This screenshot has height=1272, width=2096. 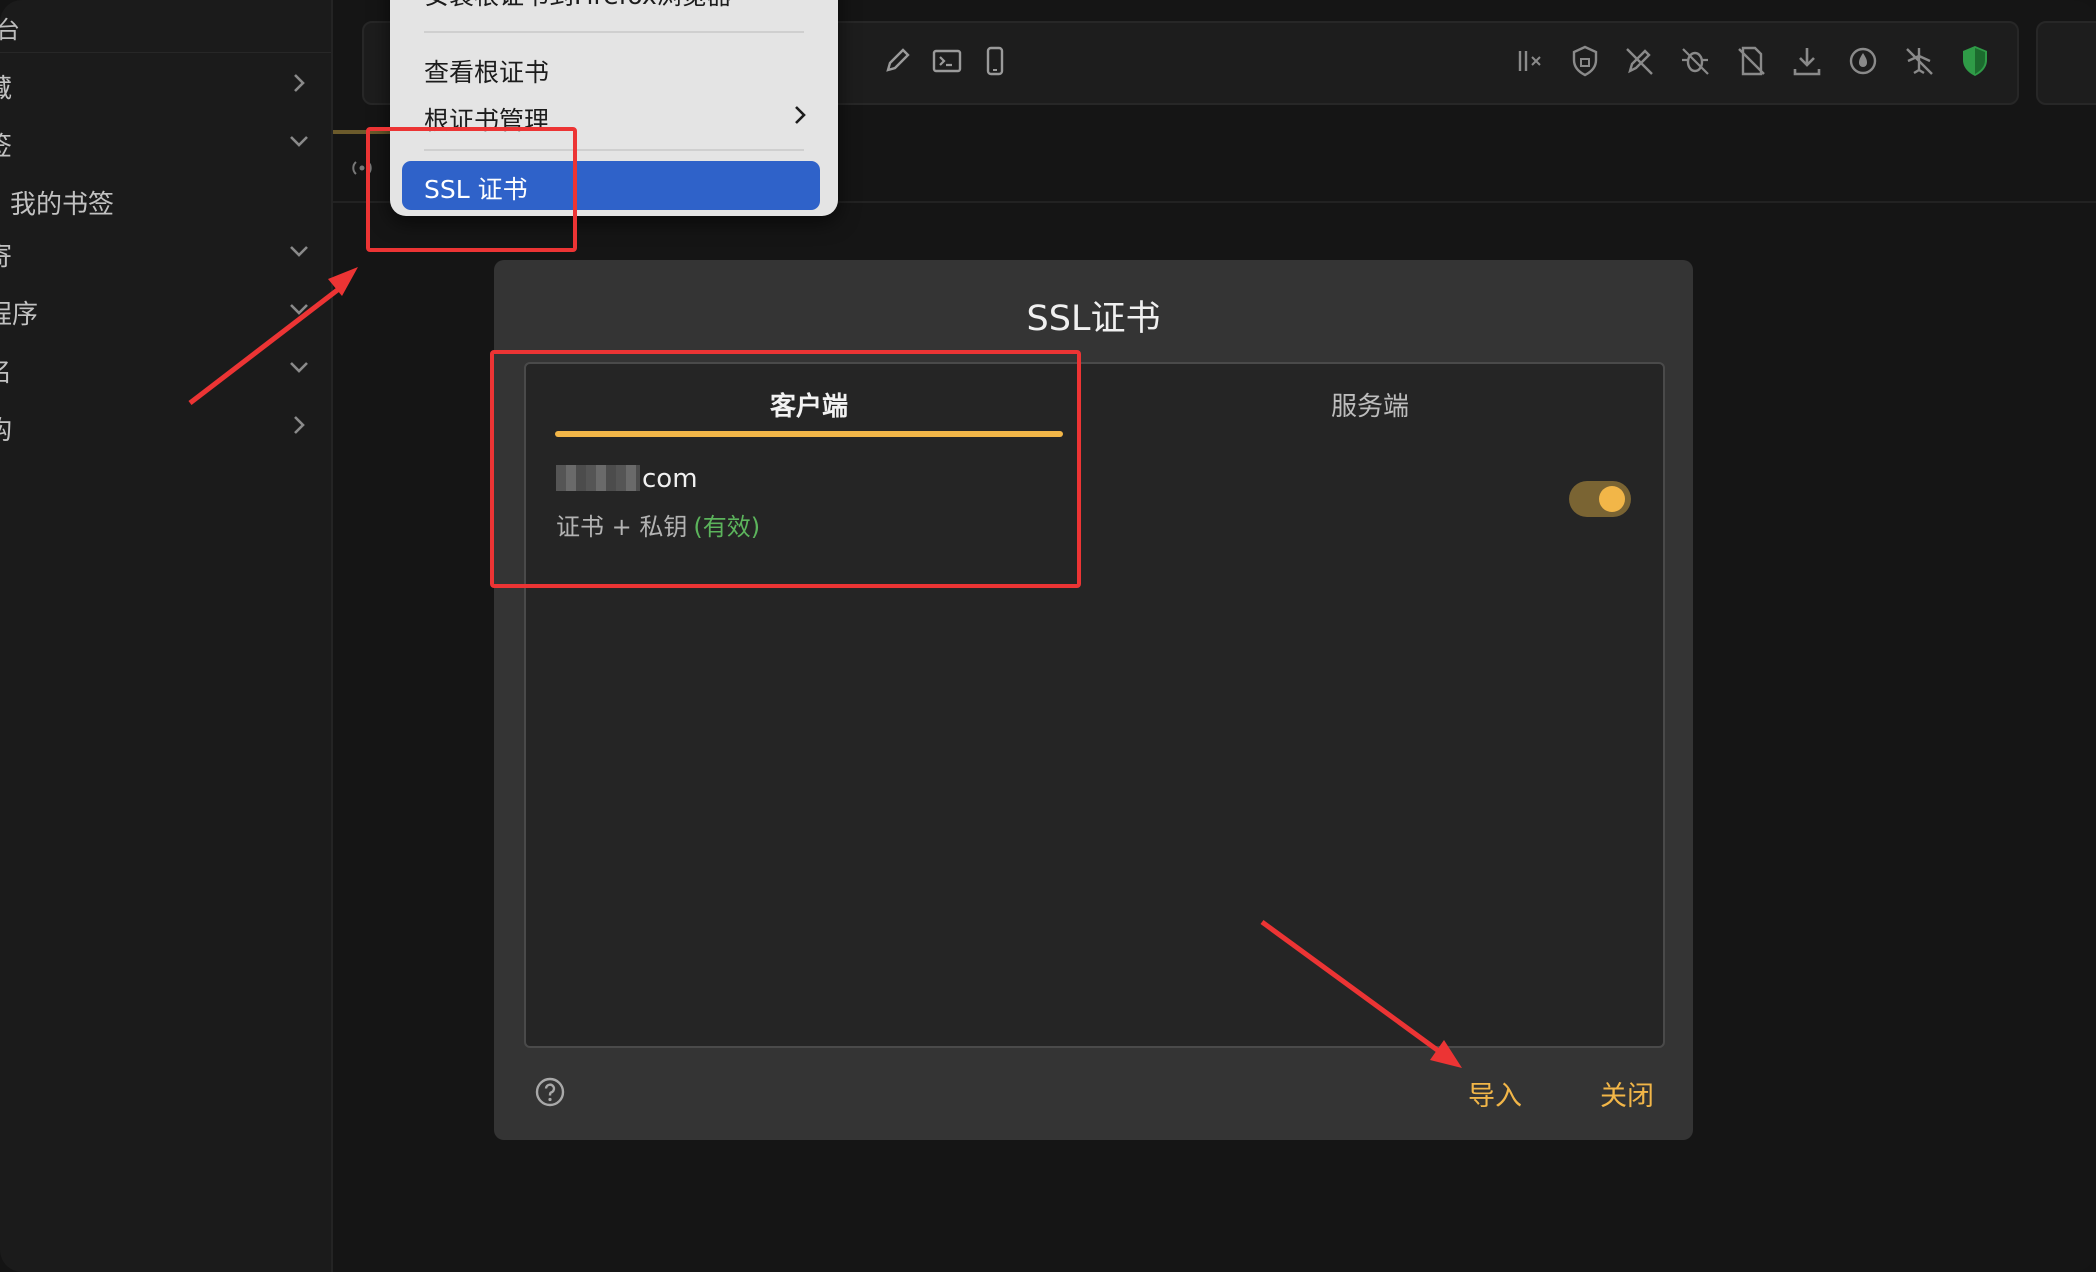 What do you see at coordinates (947, 61) in the screenshot?
I see `terminal-icon` at bounding box center [947, 61].